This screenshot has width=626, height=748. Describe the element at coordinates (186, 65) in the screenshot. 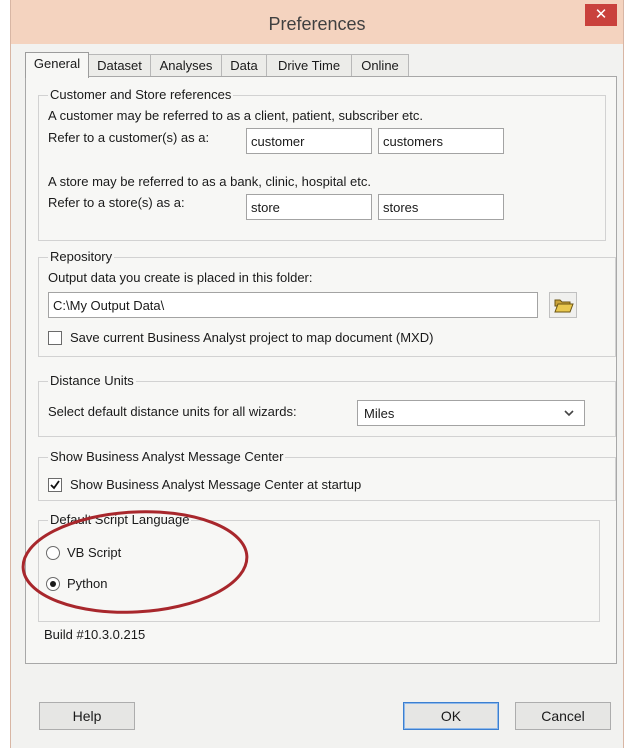

I see `tab-analyses: Analyses` at that location.